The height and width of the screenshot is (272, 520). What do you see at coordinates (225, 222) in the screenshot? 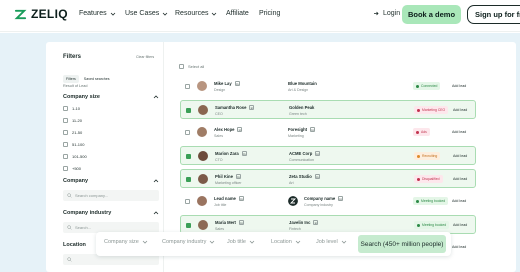
I see `lead-name-text: Maria Mert` at bounding box center [225, 222].